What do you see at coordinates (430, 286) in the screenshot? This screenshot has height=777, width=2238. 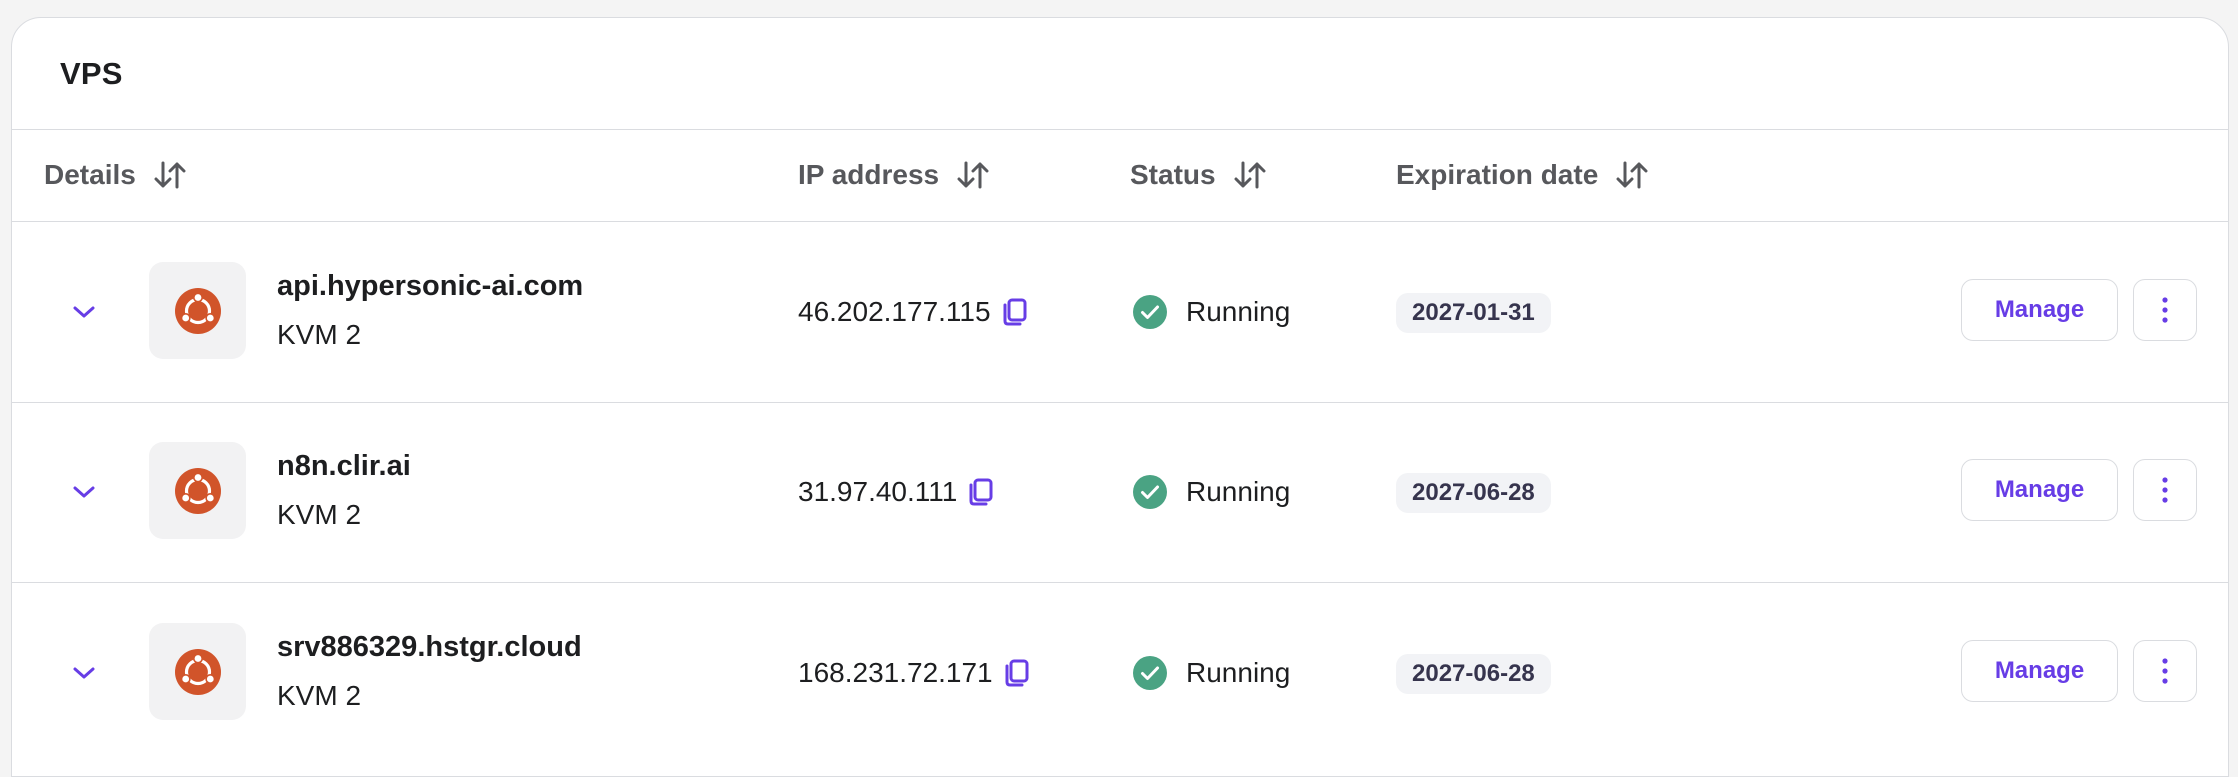 I see `vps-hostname: api.hypersonic-ai.com` at bounding box center [430, 286].